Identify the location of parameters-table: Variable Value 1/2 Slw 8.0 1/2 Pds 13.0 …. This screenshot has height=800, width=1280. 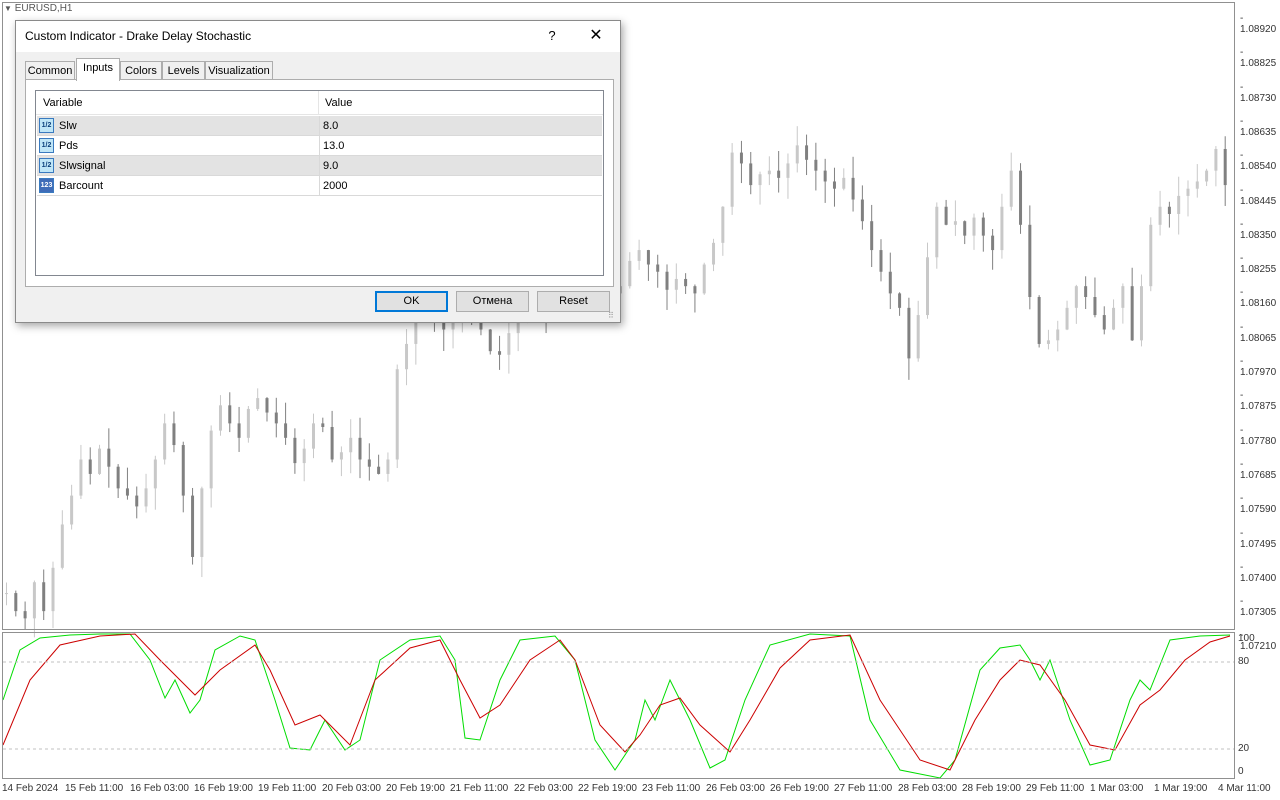
(319, 183).